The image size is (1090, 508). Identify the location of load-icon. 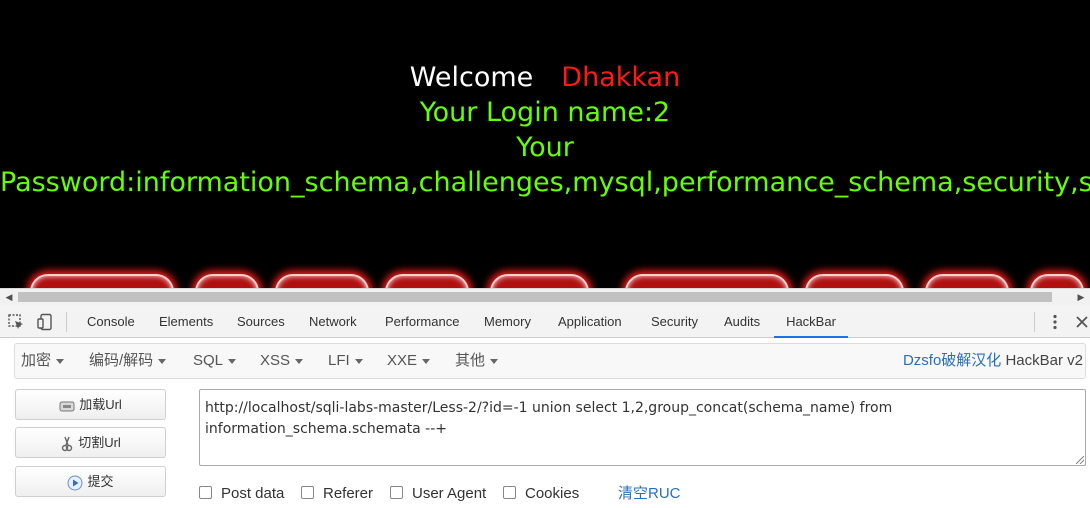
(67, 406).